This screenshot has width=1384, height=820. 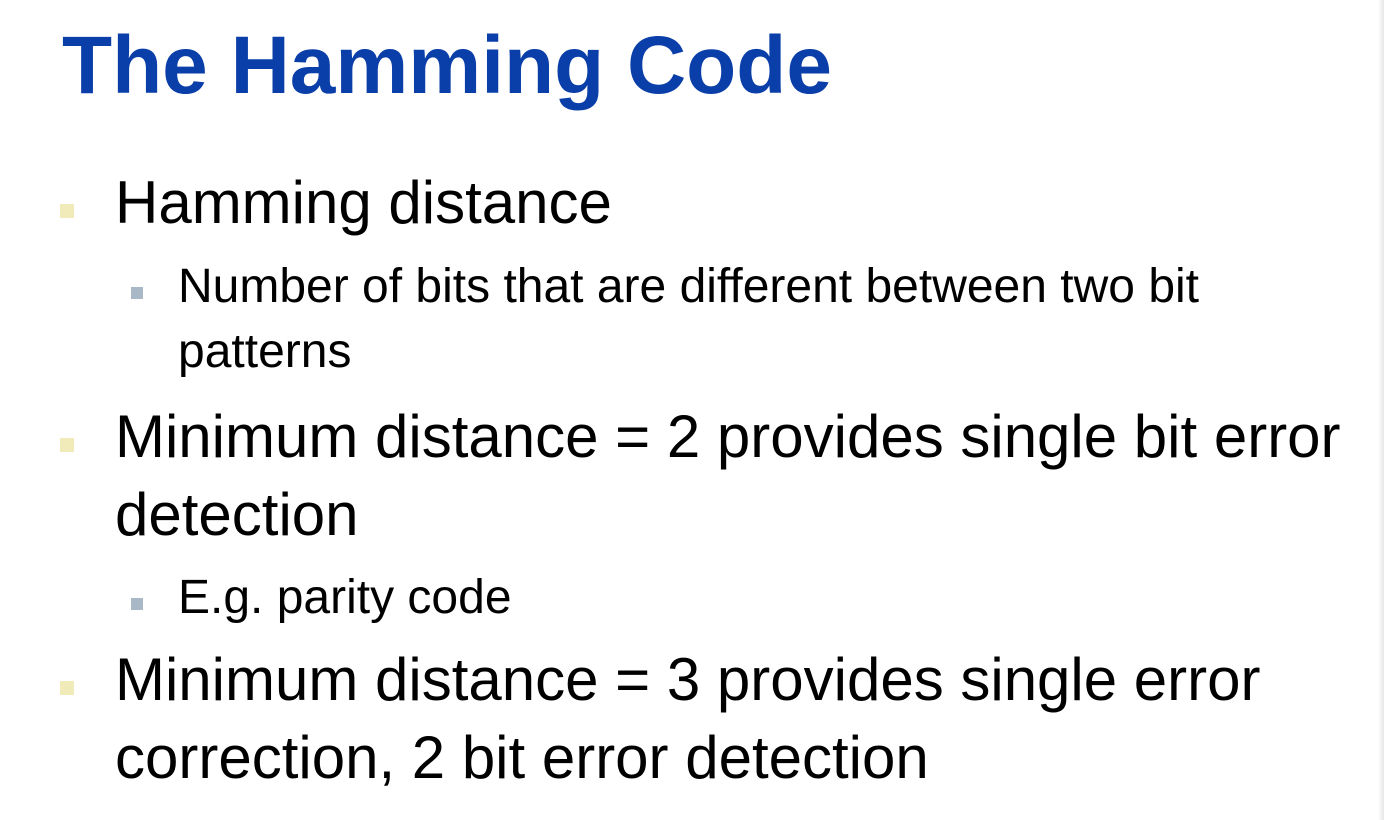 What do you see at coordinates (345, 597) in the screenshot?
I see `sub-bullet-text: E.g. parity code` at bounding box center [345, 597].